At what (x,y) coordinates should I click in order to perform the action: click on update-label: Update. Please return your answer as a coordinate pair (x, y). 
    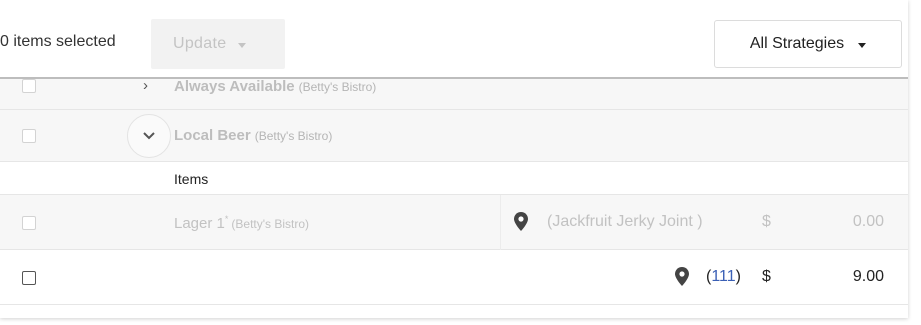
    Looking at the image, I should click on (200, 43).